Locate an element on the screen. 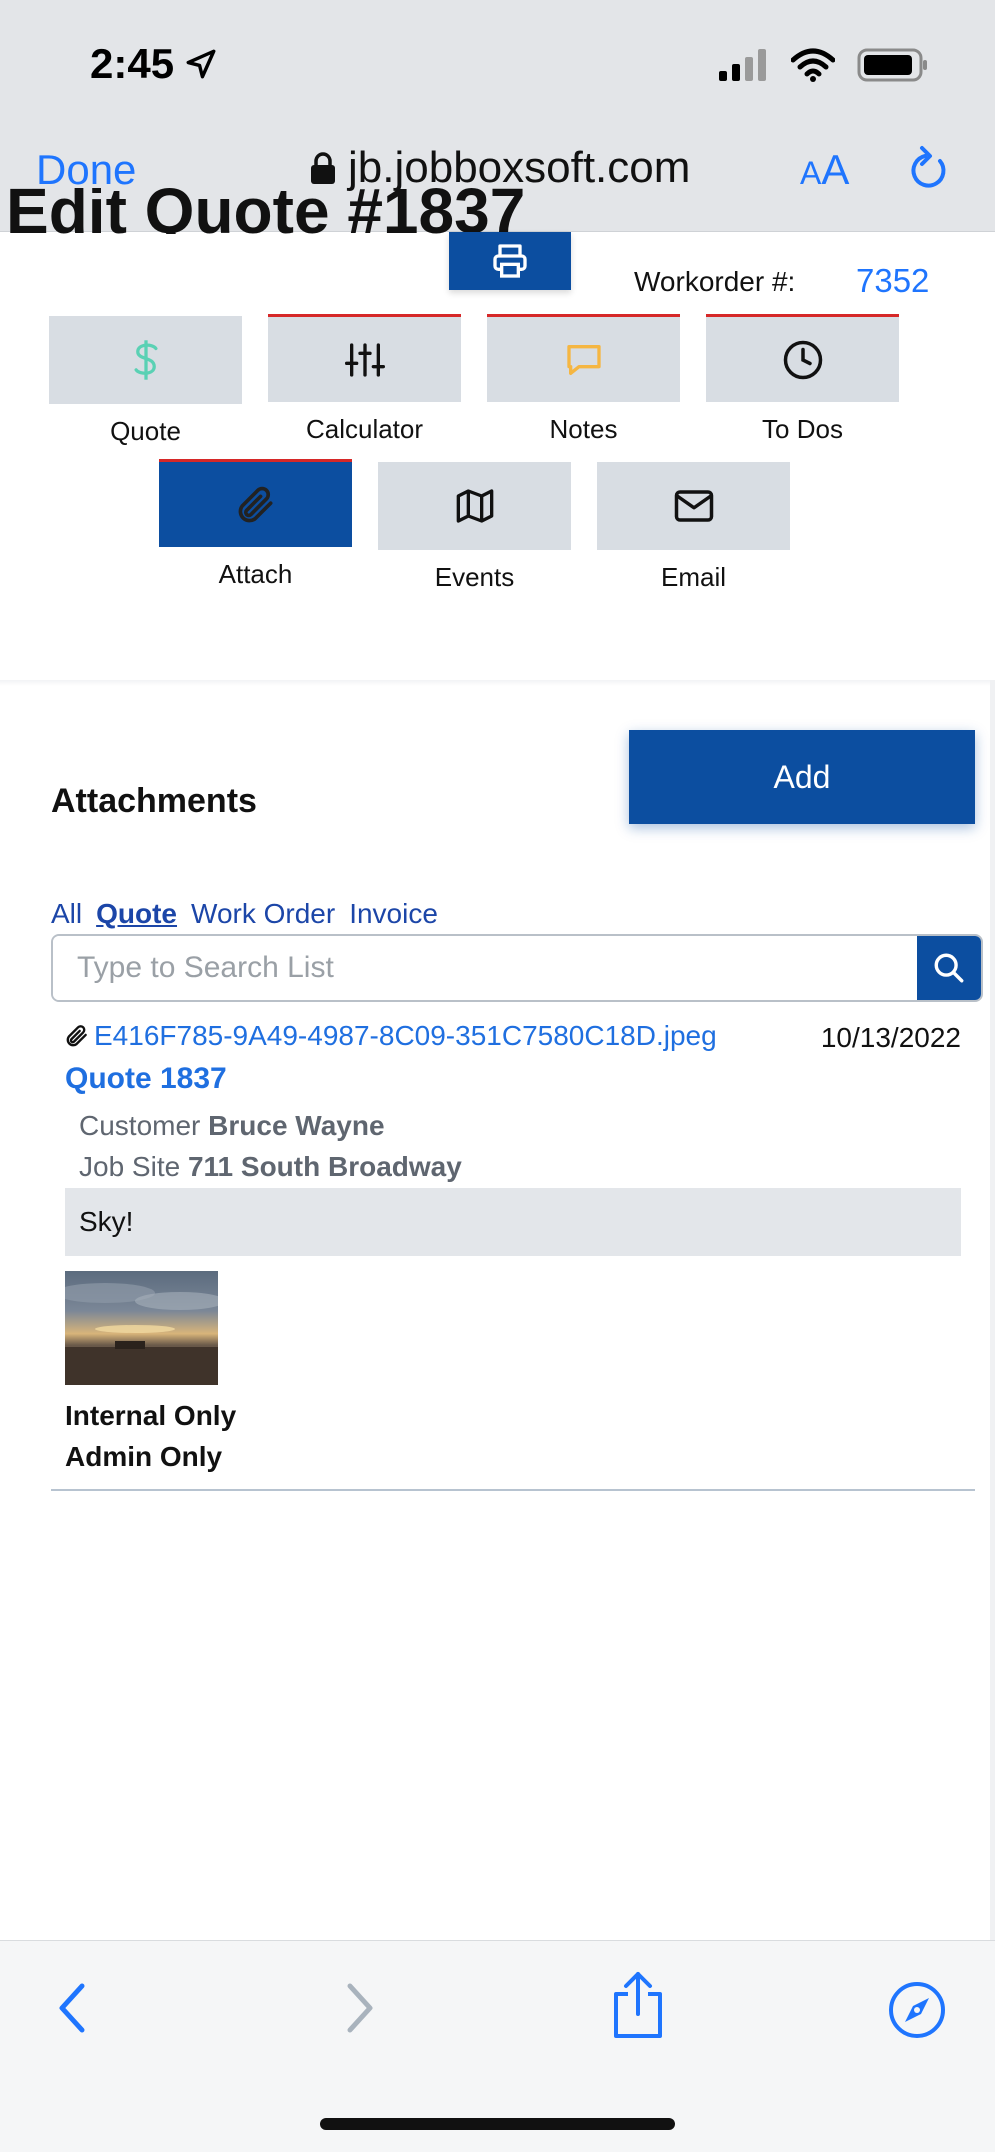 The width and height of the screenshot is (995, 2152). attachment-filters: All Quote Work Order Invoice is located at coordinates (244, 914).